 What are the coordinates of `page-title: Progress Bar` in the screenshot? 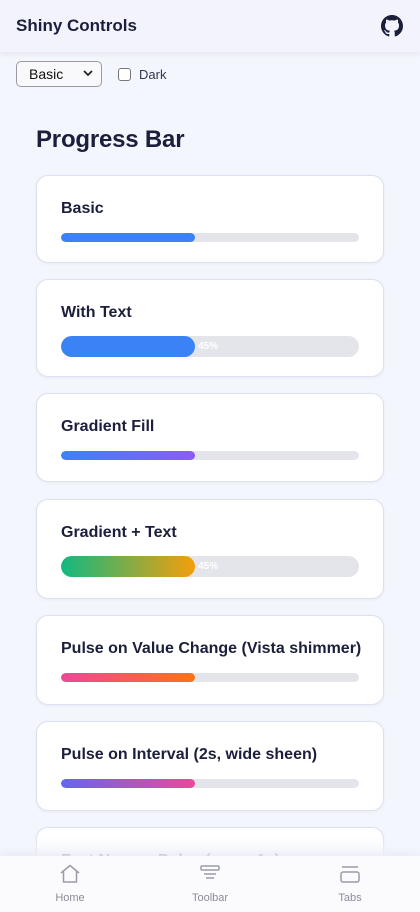 It's located at (110, 139).